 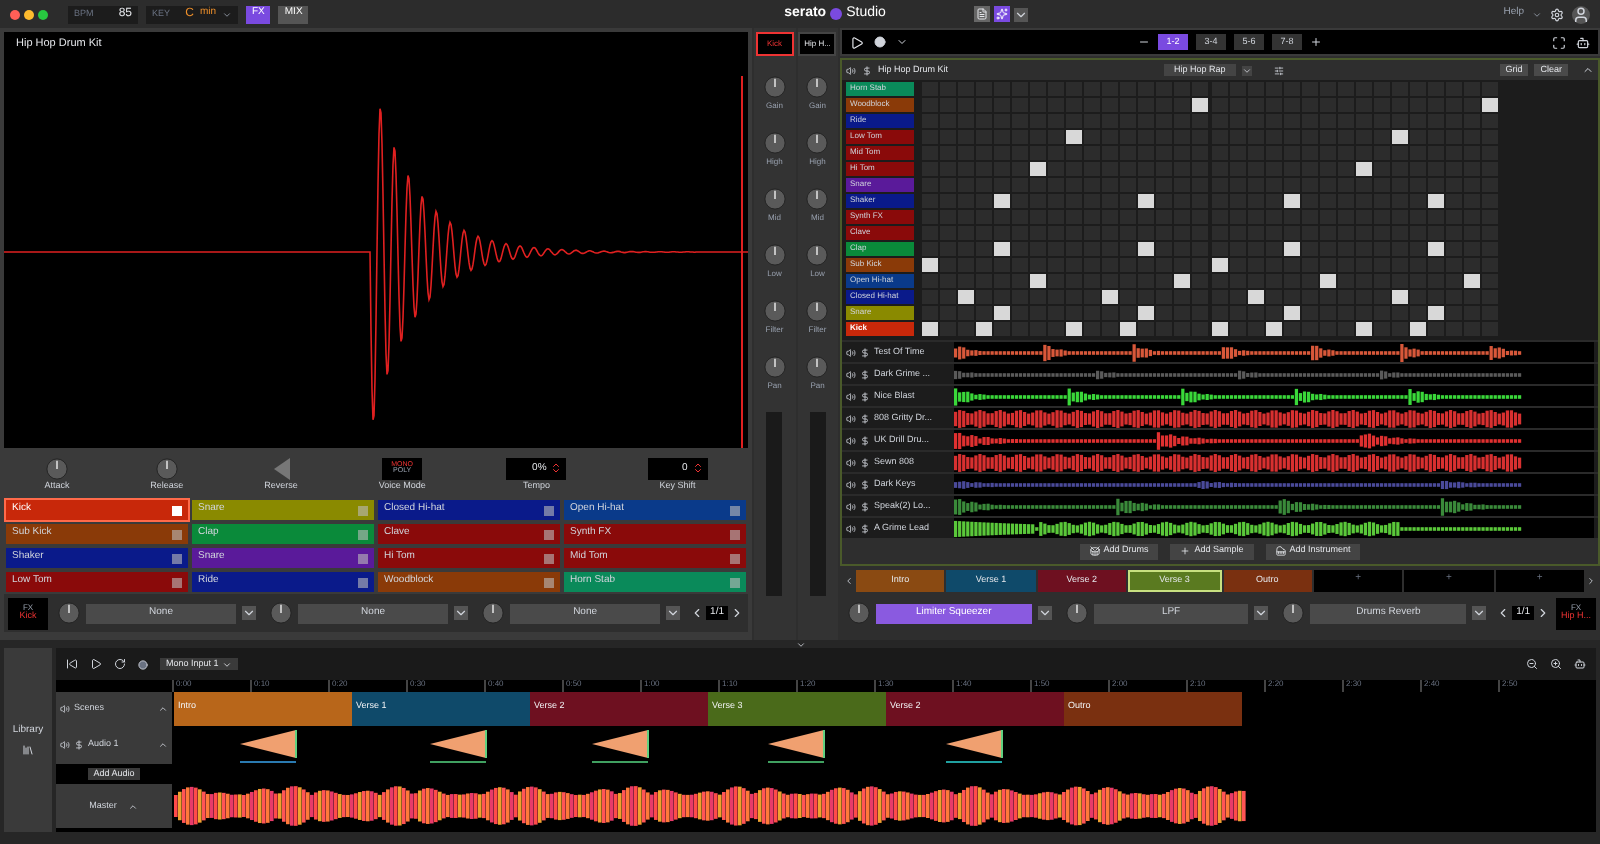 I want to click on plus-icon, so click(x=1316, y=42).